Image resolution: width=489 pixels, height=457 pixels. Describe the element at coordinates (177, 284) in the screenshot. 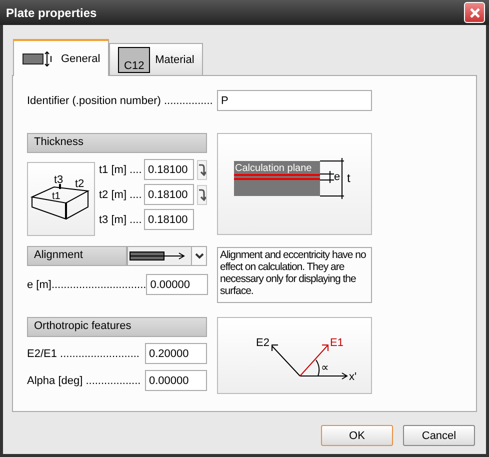

I see `eccentricity-field: 0.00000` at that location.